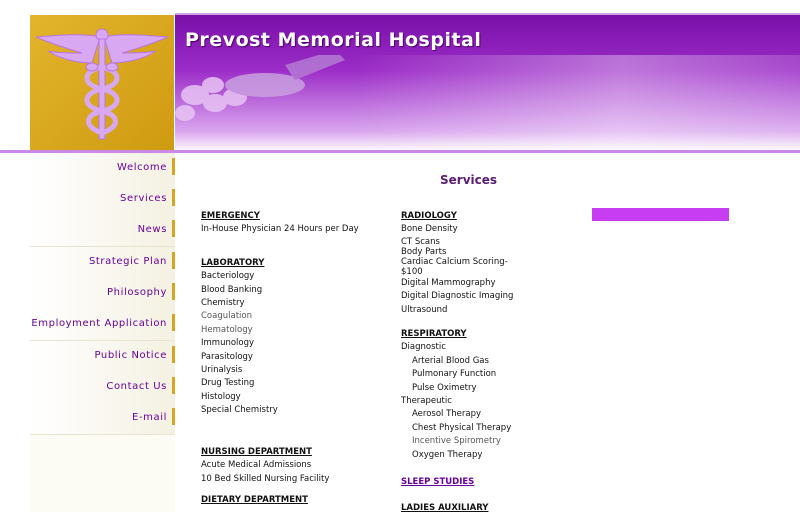  What do you see at coordinates (15, 256) in the screenshot?
I see `left-margin` at bounding box center [15, 256].